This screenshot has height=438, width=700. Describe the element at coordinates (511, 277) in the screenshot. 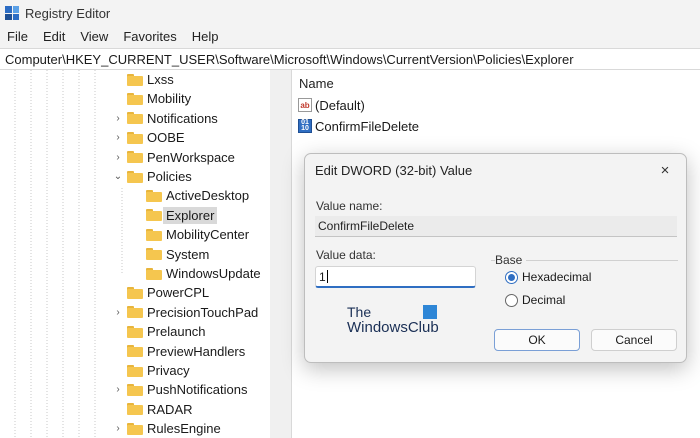

I see `radio-selected-icon` at that location.